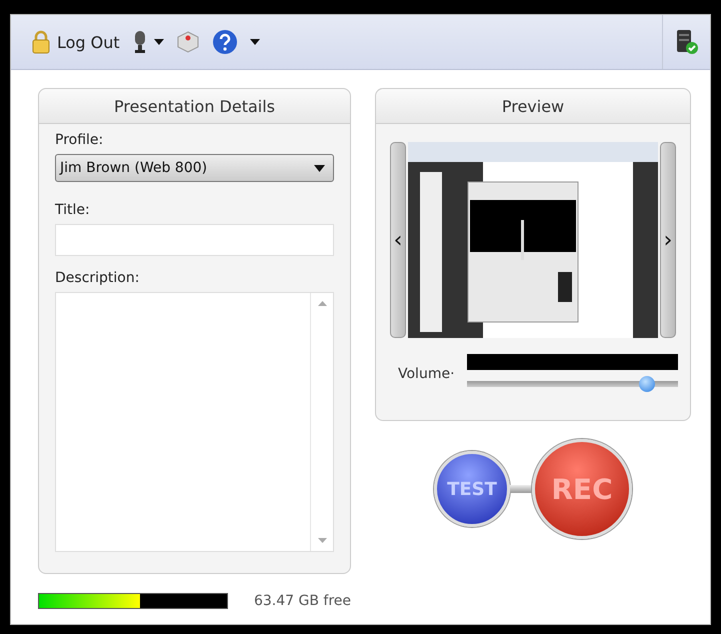 The image size is (721, 634). I want to click on scroll-up-icon, so click(322, 303).